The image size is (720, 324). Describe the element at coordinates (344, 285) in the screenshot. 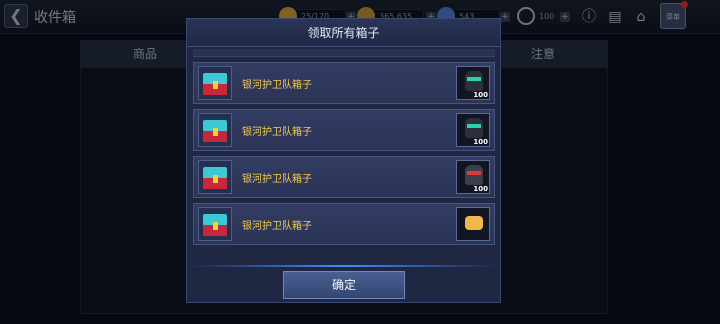

I see `confirm-button: 确定` at that location.